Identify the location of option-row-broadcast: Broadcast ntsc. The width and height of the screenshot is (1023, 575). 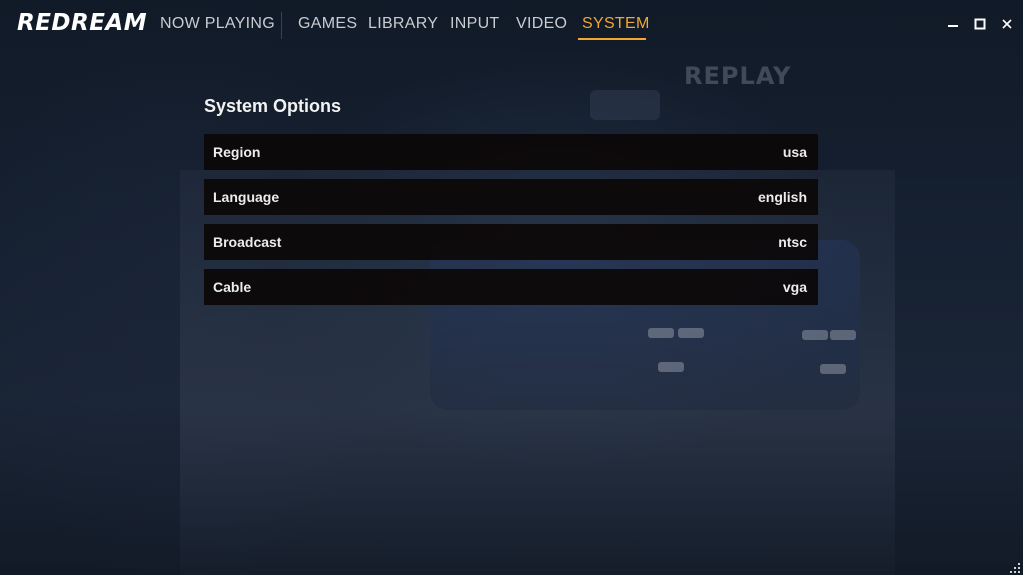
(511, 242).